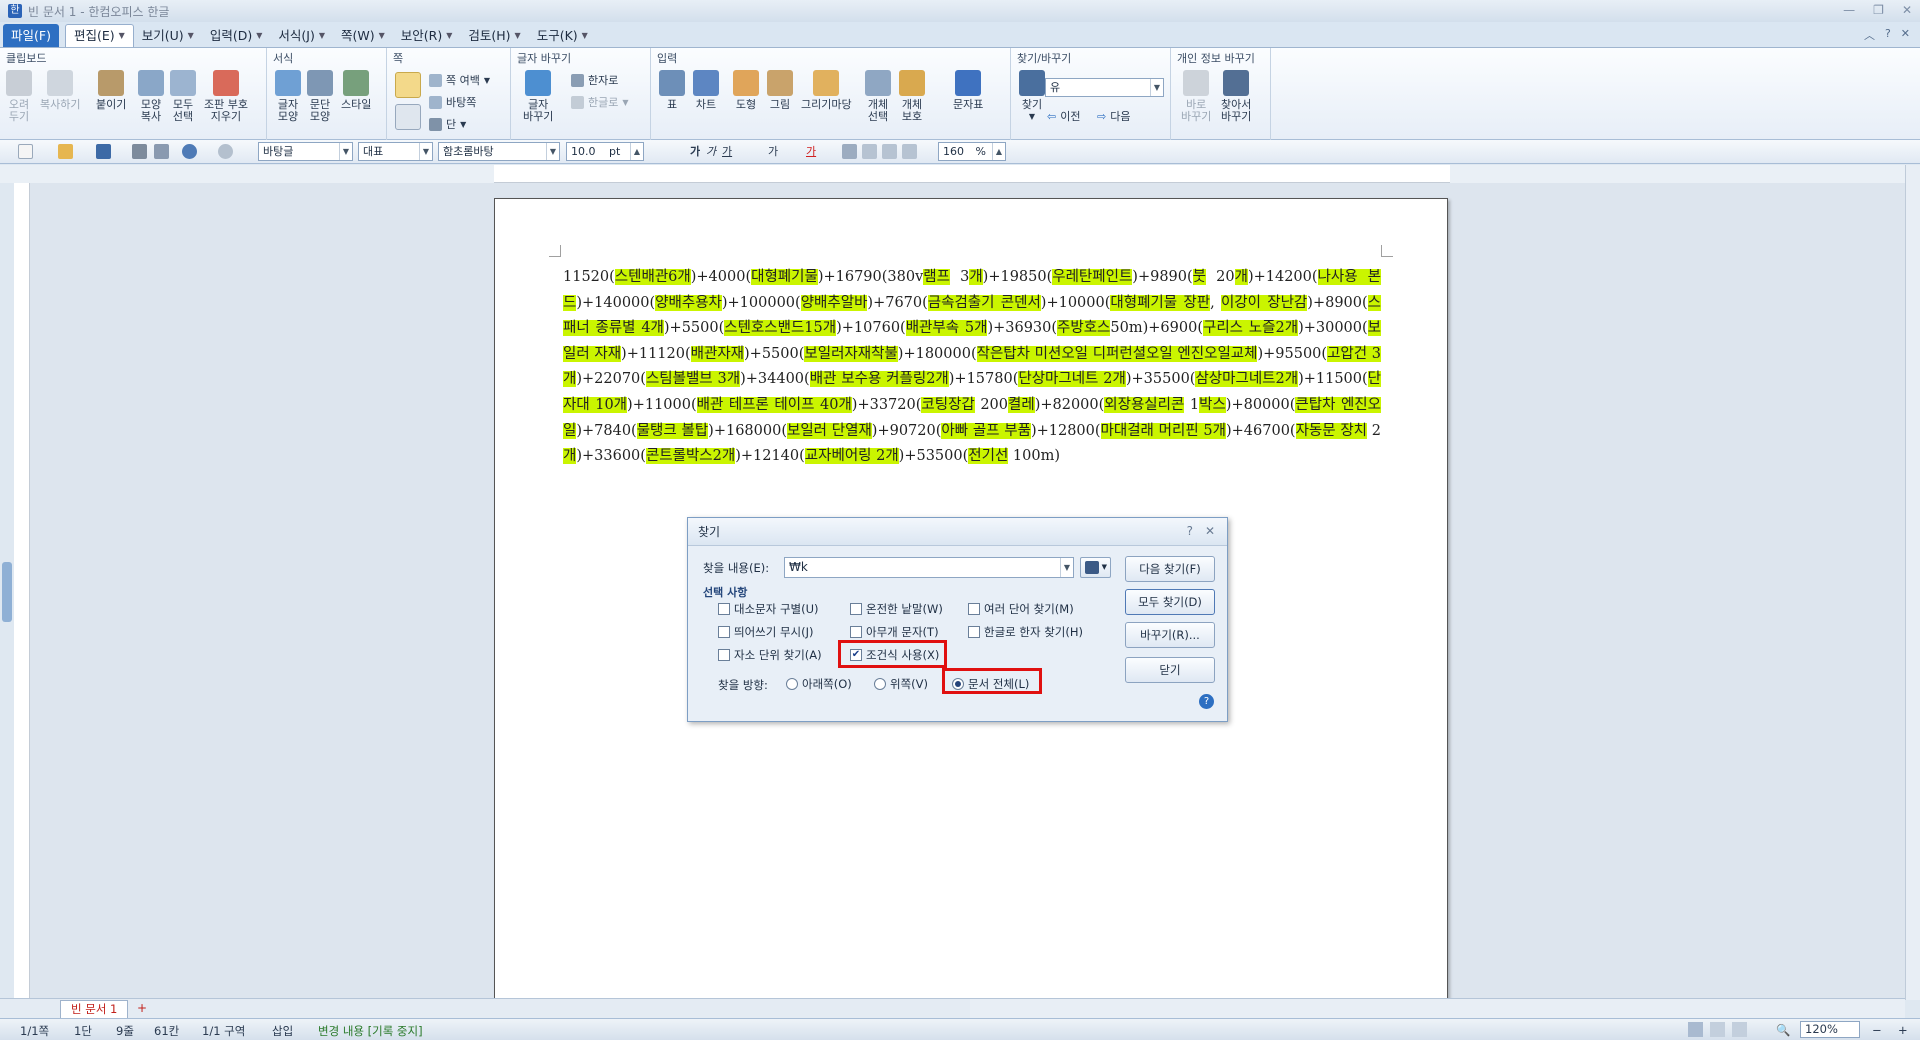  Describe the element at coordinates (1869, 35) in the screenshot. I see `collapse-ribbon-icon: ︿` at that location.